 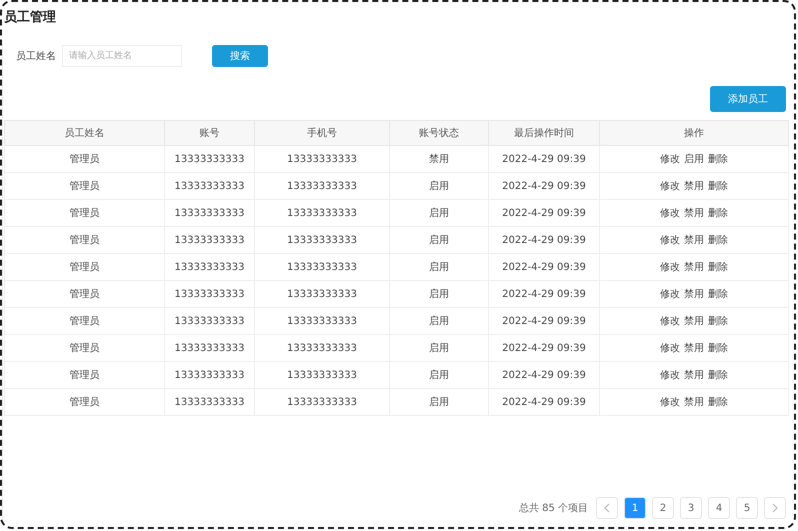 I want to click on action-link: 启用, so click(x=694, y=159).